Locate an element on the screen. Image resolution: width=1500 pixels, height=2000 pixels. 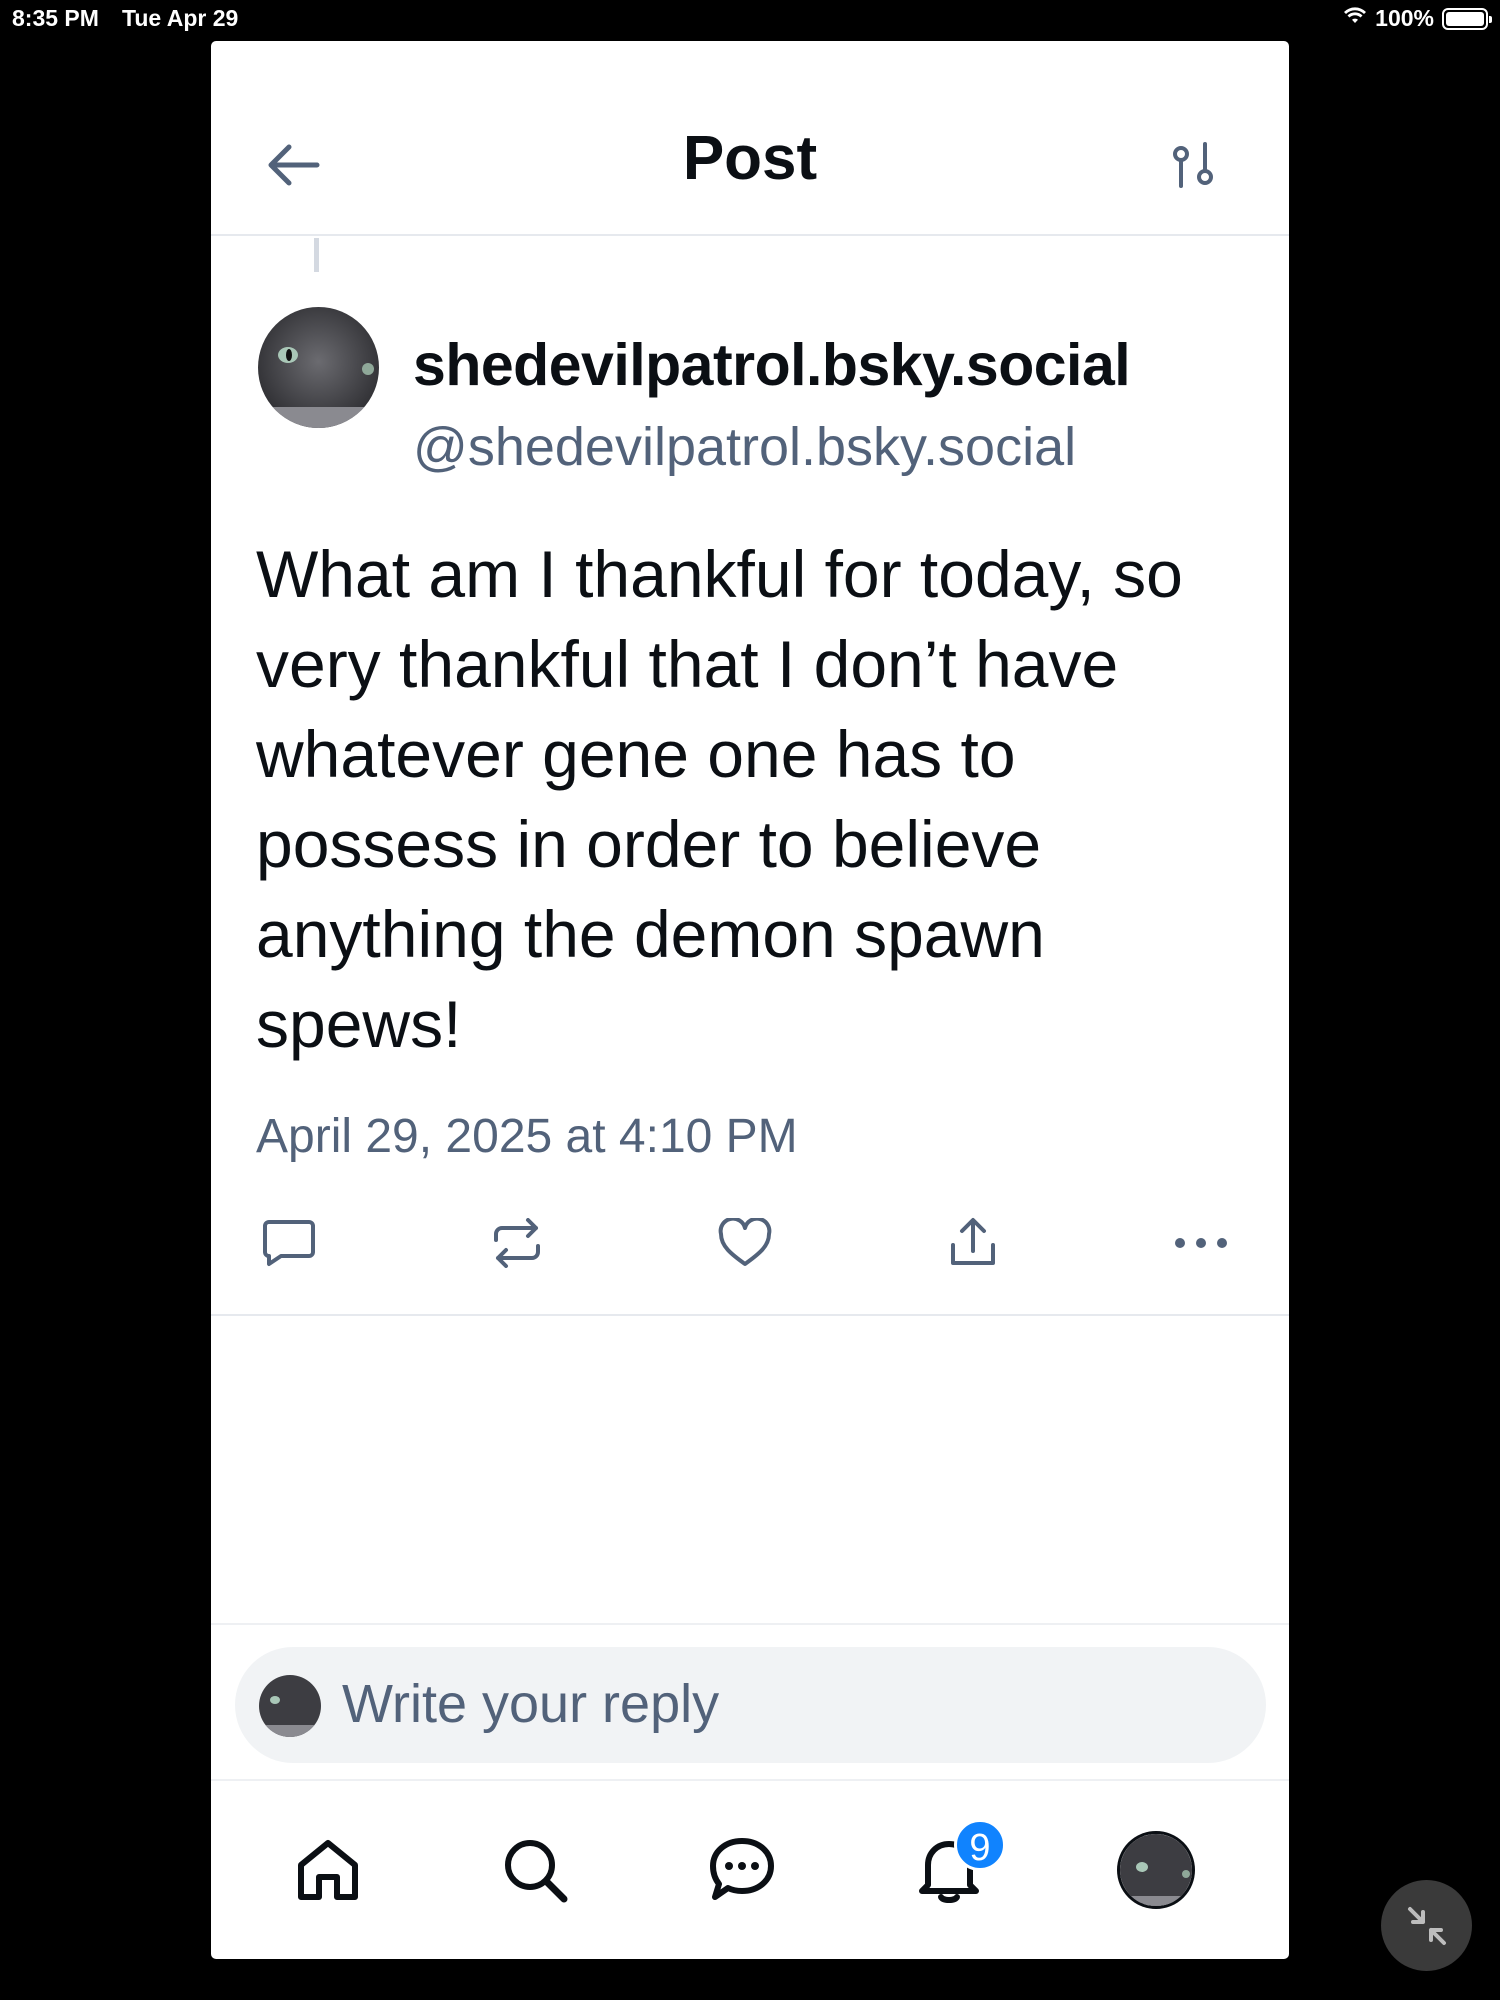
page-title: Post is located at coordinates (750, 158).